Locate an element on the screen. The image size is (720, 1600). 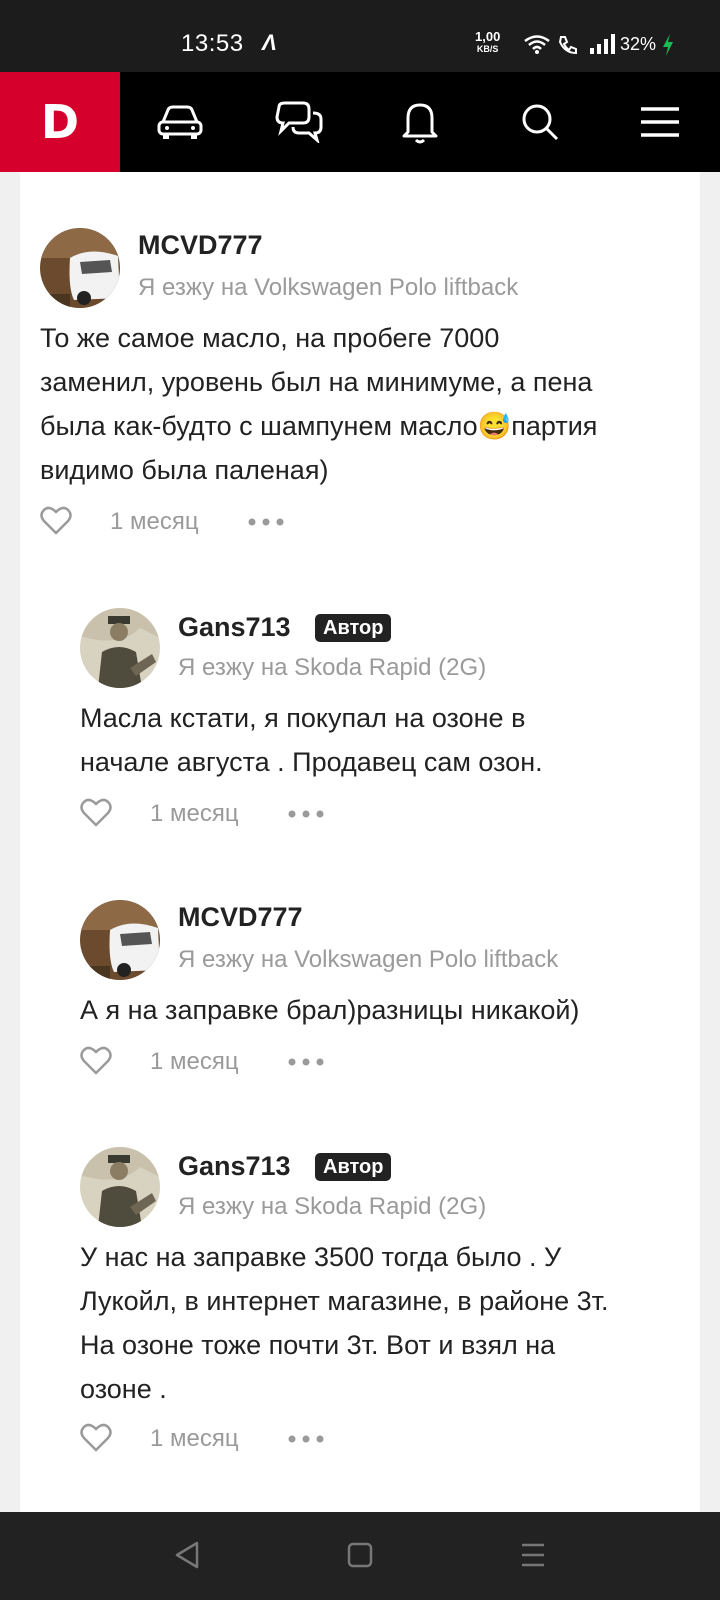
car-icon is located at coordinates (180, 122).